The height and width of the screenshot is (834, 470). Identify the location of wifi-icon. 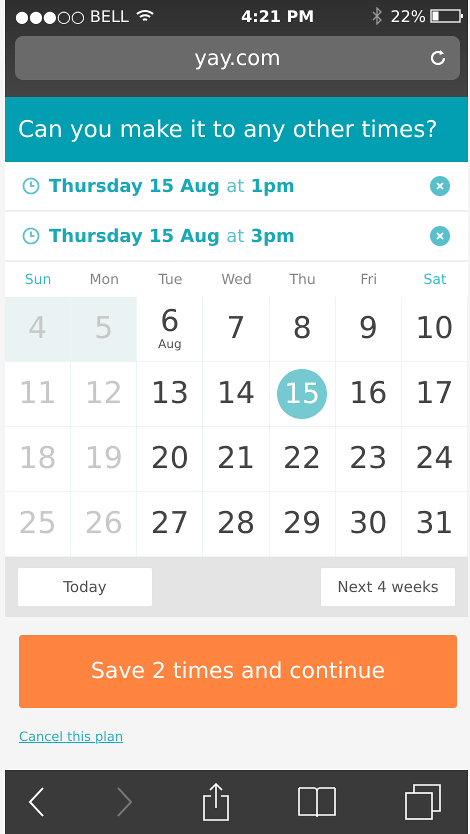
(144, 16).